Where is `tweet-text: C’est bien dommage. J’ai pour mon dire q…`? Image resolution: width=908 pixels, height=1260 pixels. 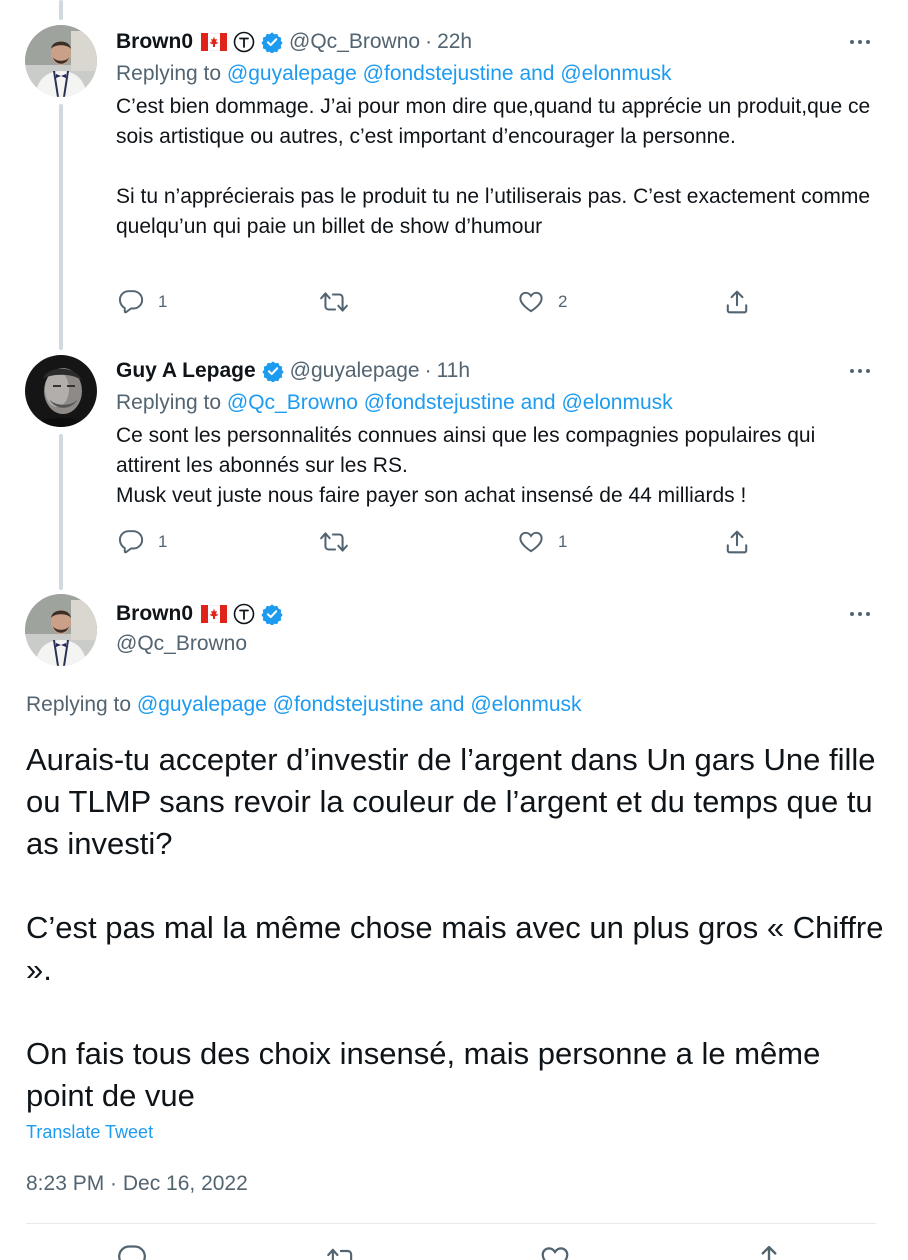 tweet-text: C’est bien dommage. J’ai pour mon dire q… is located at coordinates (496, 167).